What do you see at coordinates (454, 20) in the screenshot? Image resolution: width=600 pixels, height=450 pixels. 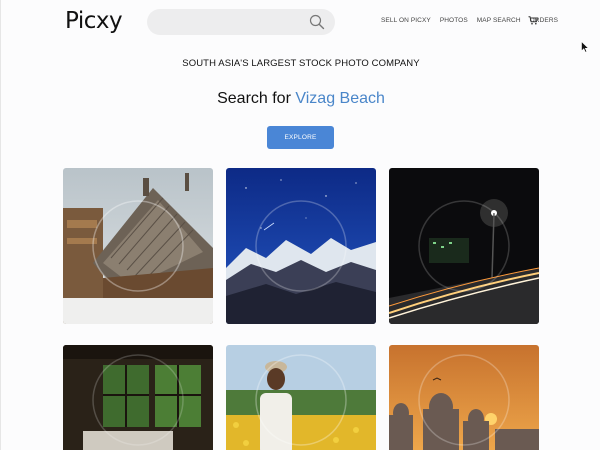 I see `nav-photos: PHOTOS` at bounding box center [454, 20].